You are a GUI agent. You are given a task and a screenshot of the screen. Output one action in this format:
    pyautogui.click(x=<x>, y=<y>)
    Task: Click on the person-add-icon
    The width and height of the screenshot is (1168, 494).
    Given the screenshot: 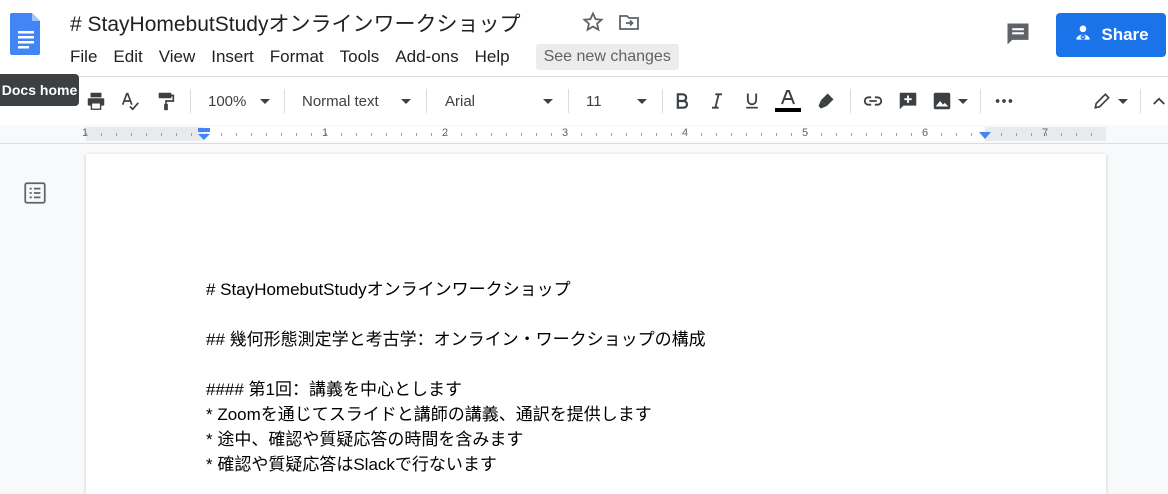 What is the action you would take?
    pyautogui.click(x=1083, y=35)
    